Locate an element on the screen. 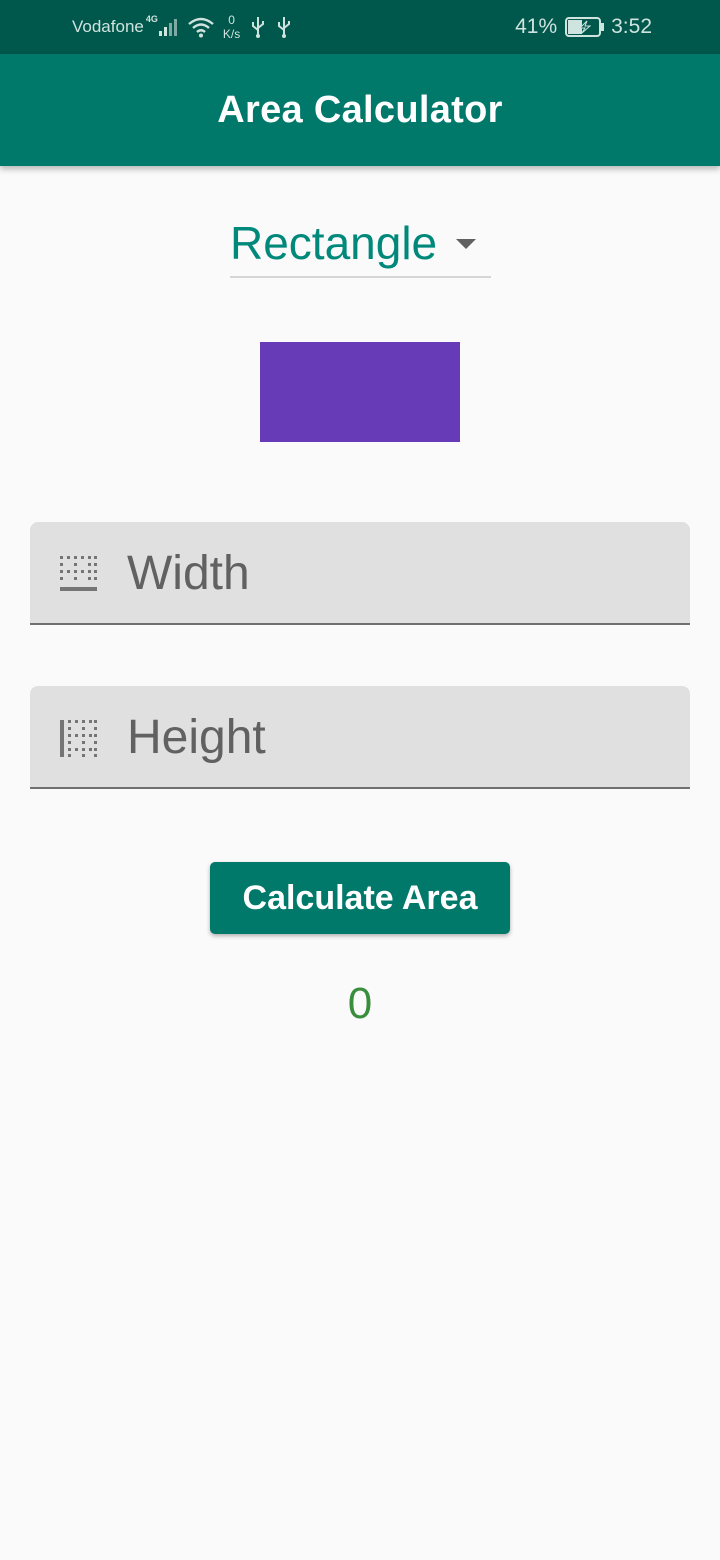  height-field: Height is located at coordinates (360, 737).